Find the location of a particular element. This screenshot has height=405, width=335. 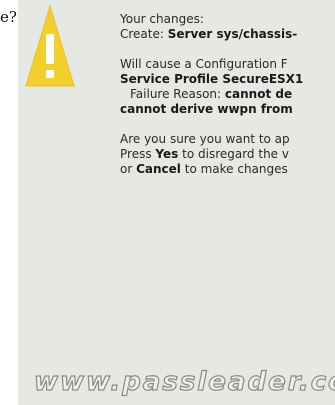

watermark-text: www.passleader.co is located at coordinates (184, 381).